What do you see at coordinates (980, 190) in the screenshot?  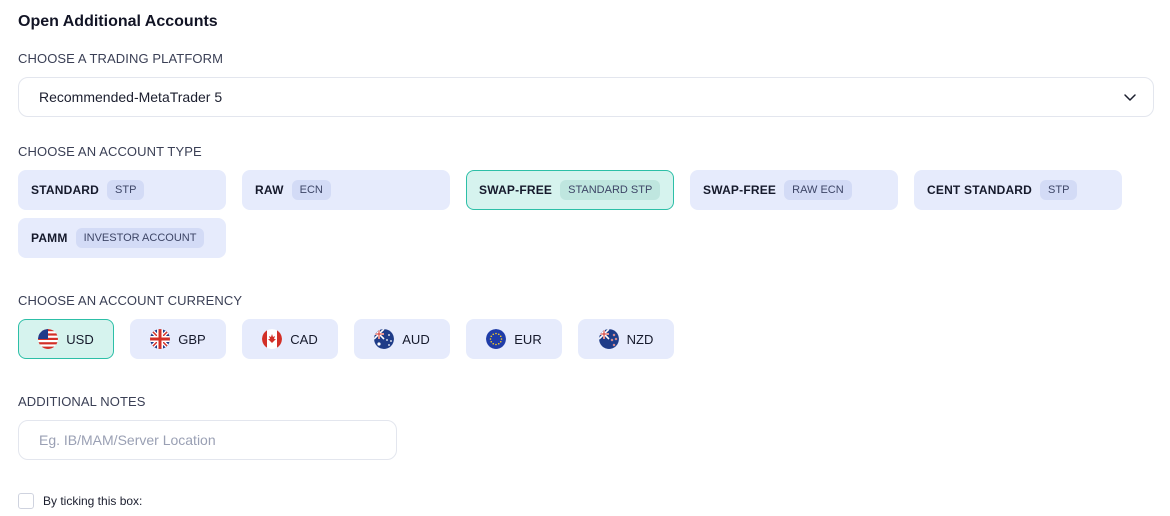 I see `account-type-name: CENT STANDARD` at bounding box center [980, 190].